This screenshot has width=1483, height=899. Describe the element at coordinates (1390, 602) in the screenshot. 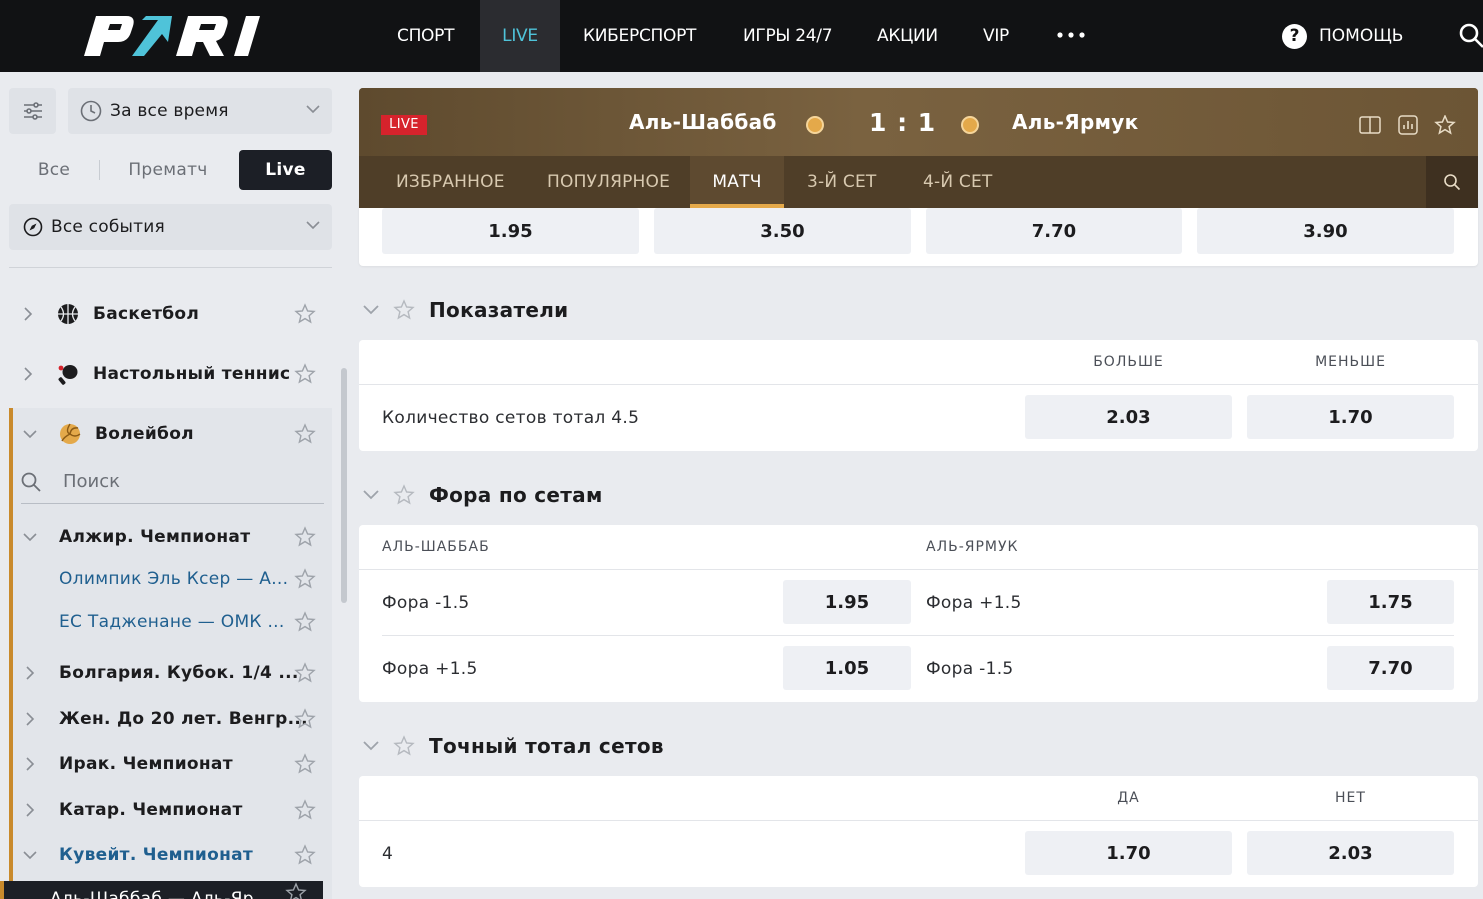

I see `odd-button: 1.75` at that location.